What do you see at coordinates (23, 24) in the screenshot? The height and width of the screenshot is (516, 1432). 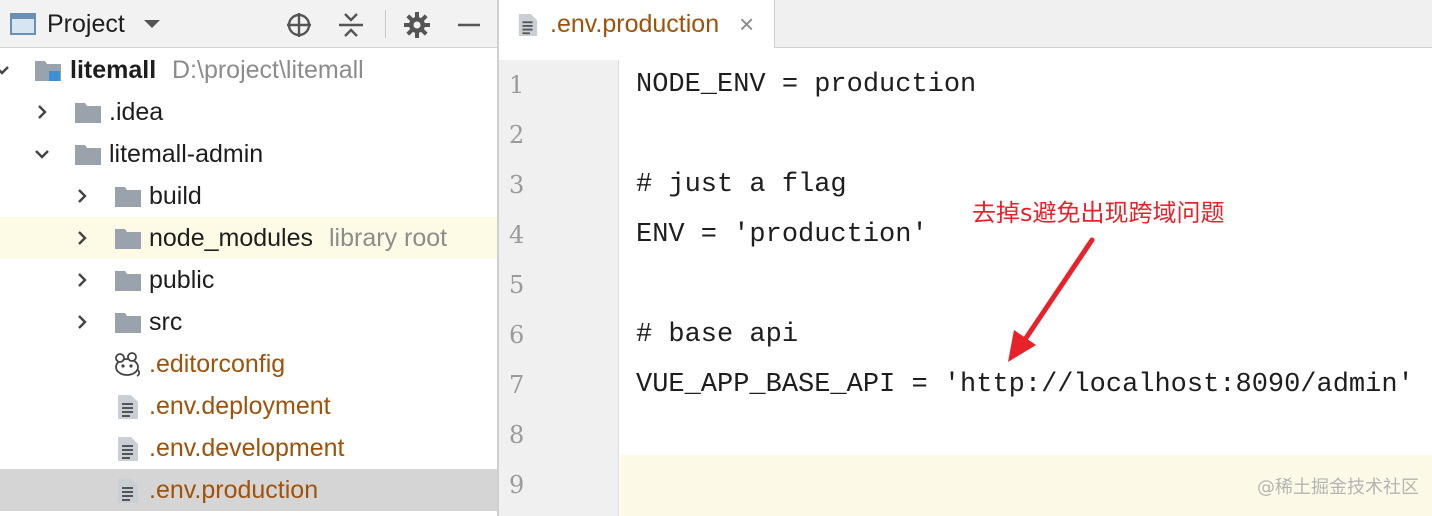 I see `project-view-icon` at bounding box center [23, 24].